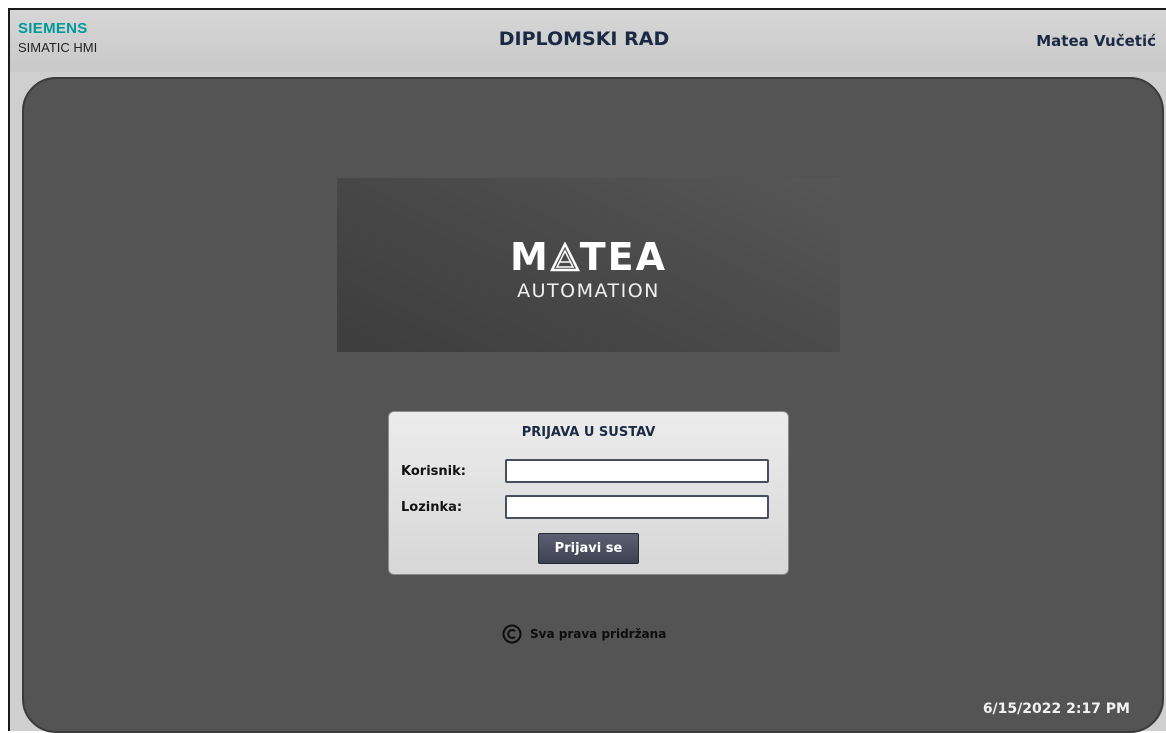 This screenshot has width=1166, height=733. I want to click on date-time-display: 6/15/2022 2:17 PM, so click(1056, 709).